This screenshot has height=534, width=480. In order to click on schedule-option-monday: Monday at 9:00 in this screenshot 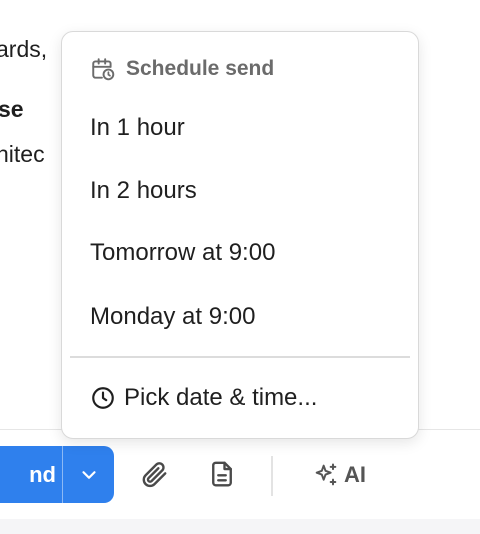, I will do `click(172, 317)`.